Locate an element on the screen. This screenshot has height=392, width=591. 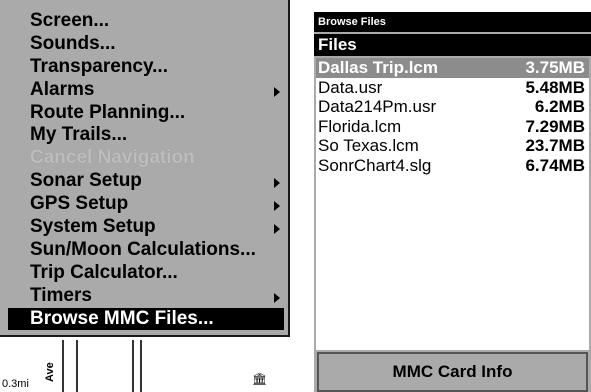
file-size: 23.7MB is located at coordinates (555, 145).